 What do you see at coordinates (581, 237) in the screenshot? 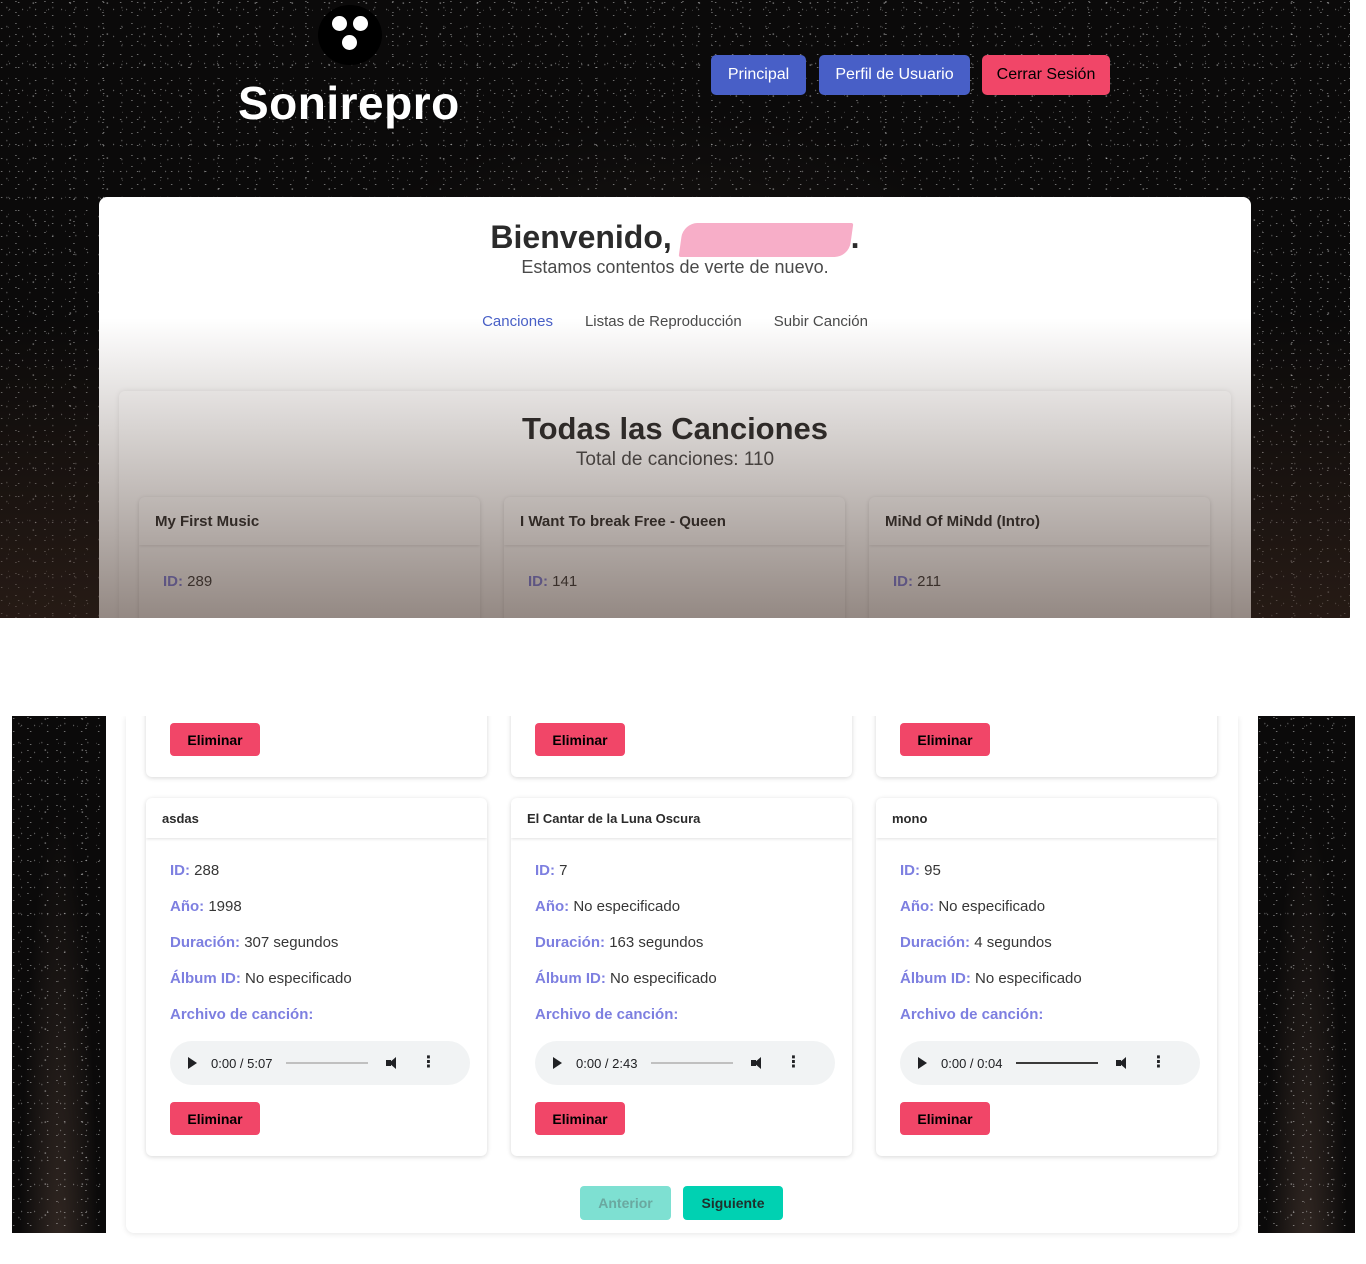
I see `welcome-greeting: Bienvenido,` at bounding box center [581, 237].